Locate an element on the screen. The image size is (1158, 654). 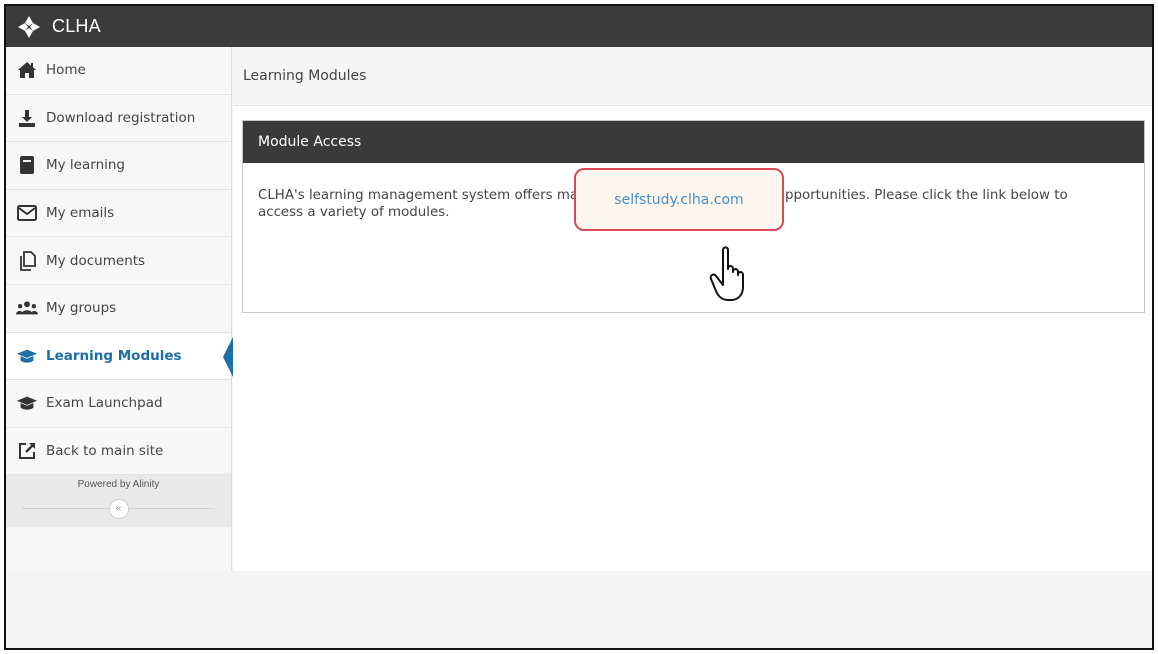
external-link-icon is located at coordinates (27, 451).